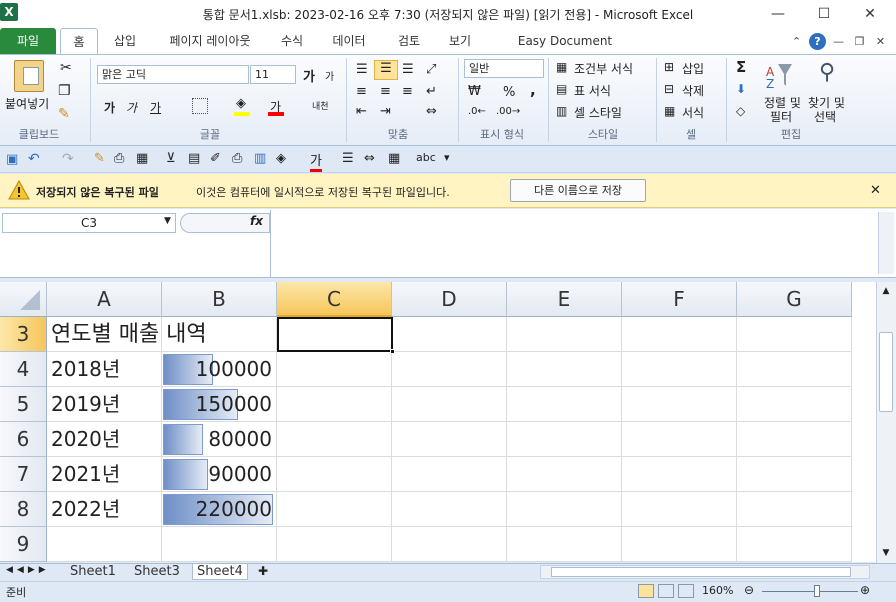 Image resolution: width=896 pixels, height=602 pixels. What do you see at coordinates (334, 299) in the screenshot?
I see `column-header-c: C` at bounding box center [334, 299].